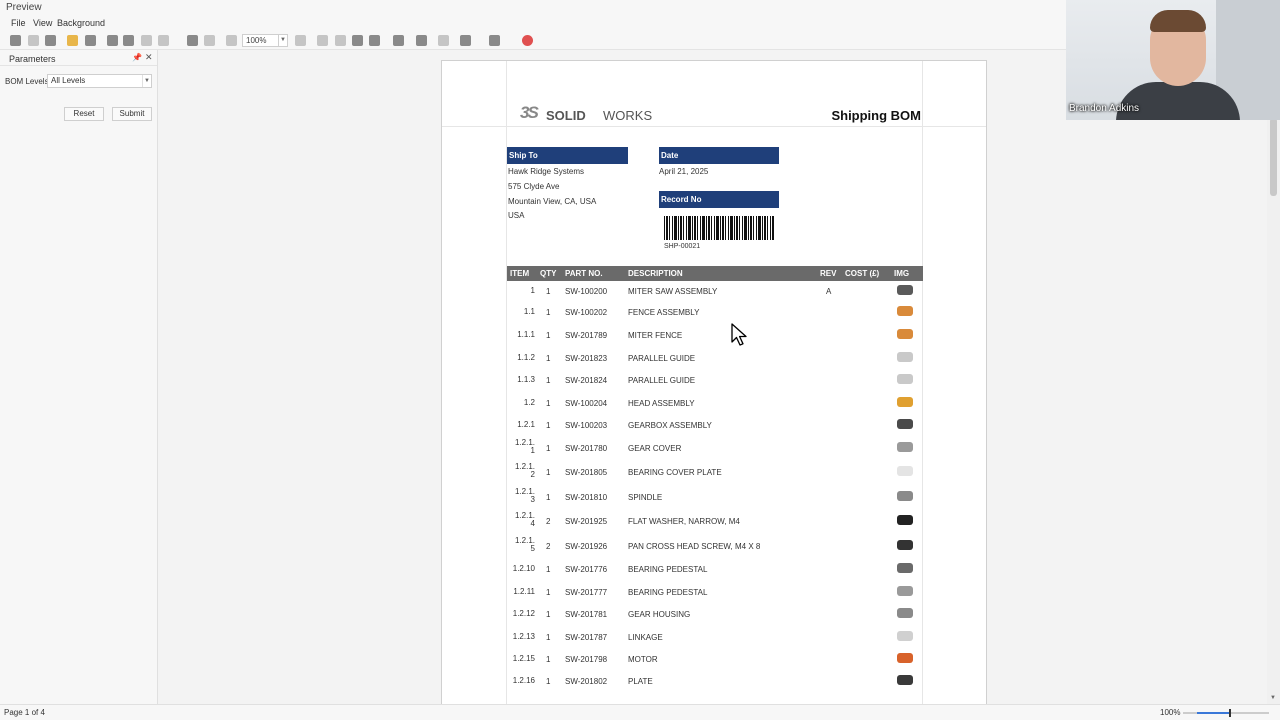  I want to click on vertical-scrollbar: ▲ ▼, so click(1273, 377).